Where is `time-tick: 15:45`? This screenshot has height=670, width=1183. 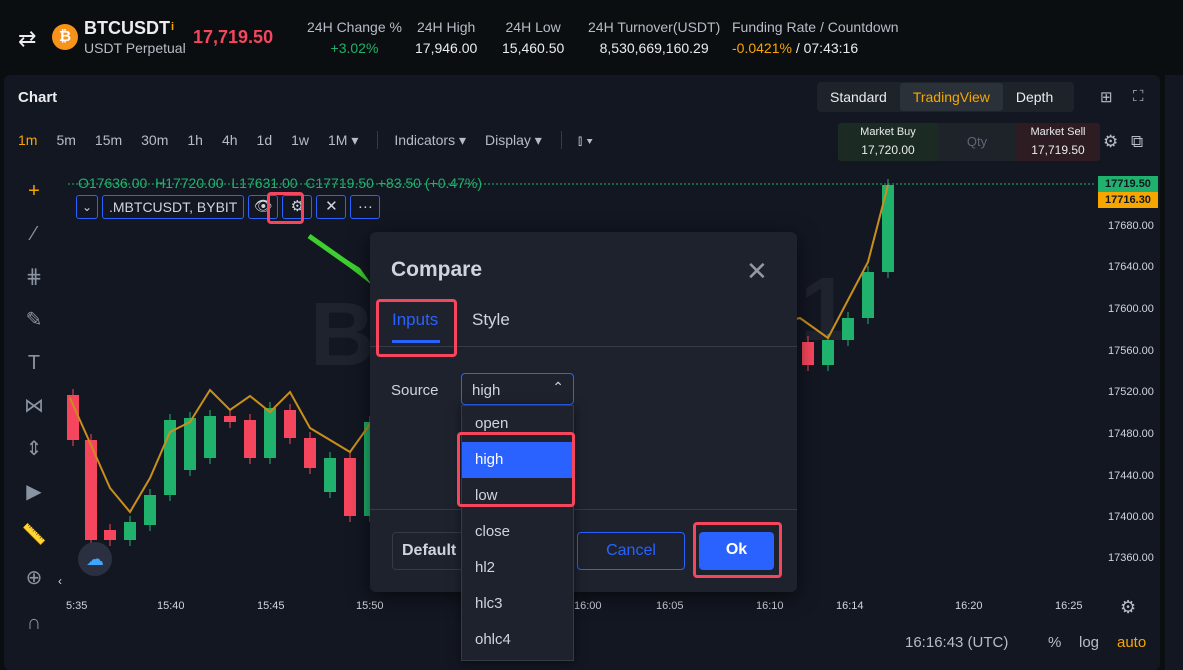 time-tick: 15:45 is located at coordinates (271, 606).